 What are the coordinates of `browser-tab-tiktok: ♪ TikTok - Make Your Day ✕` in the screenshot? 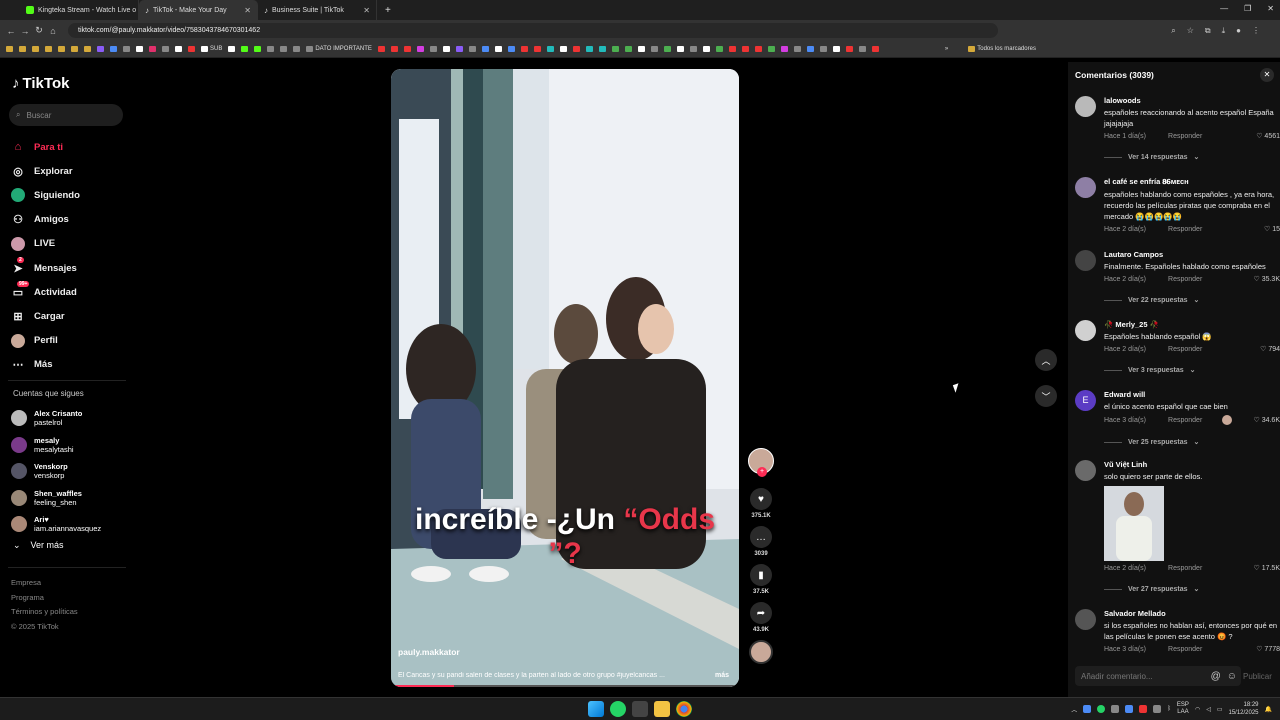 It's located at (198, 10).